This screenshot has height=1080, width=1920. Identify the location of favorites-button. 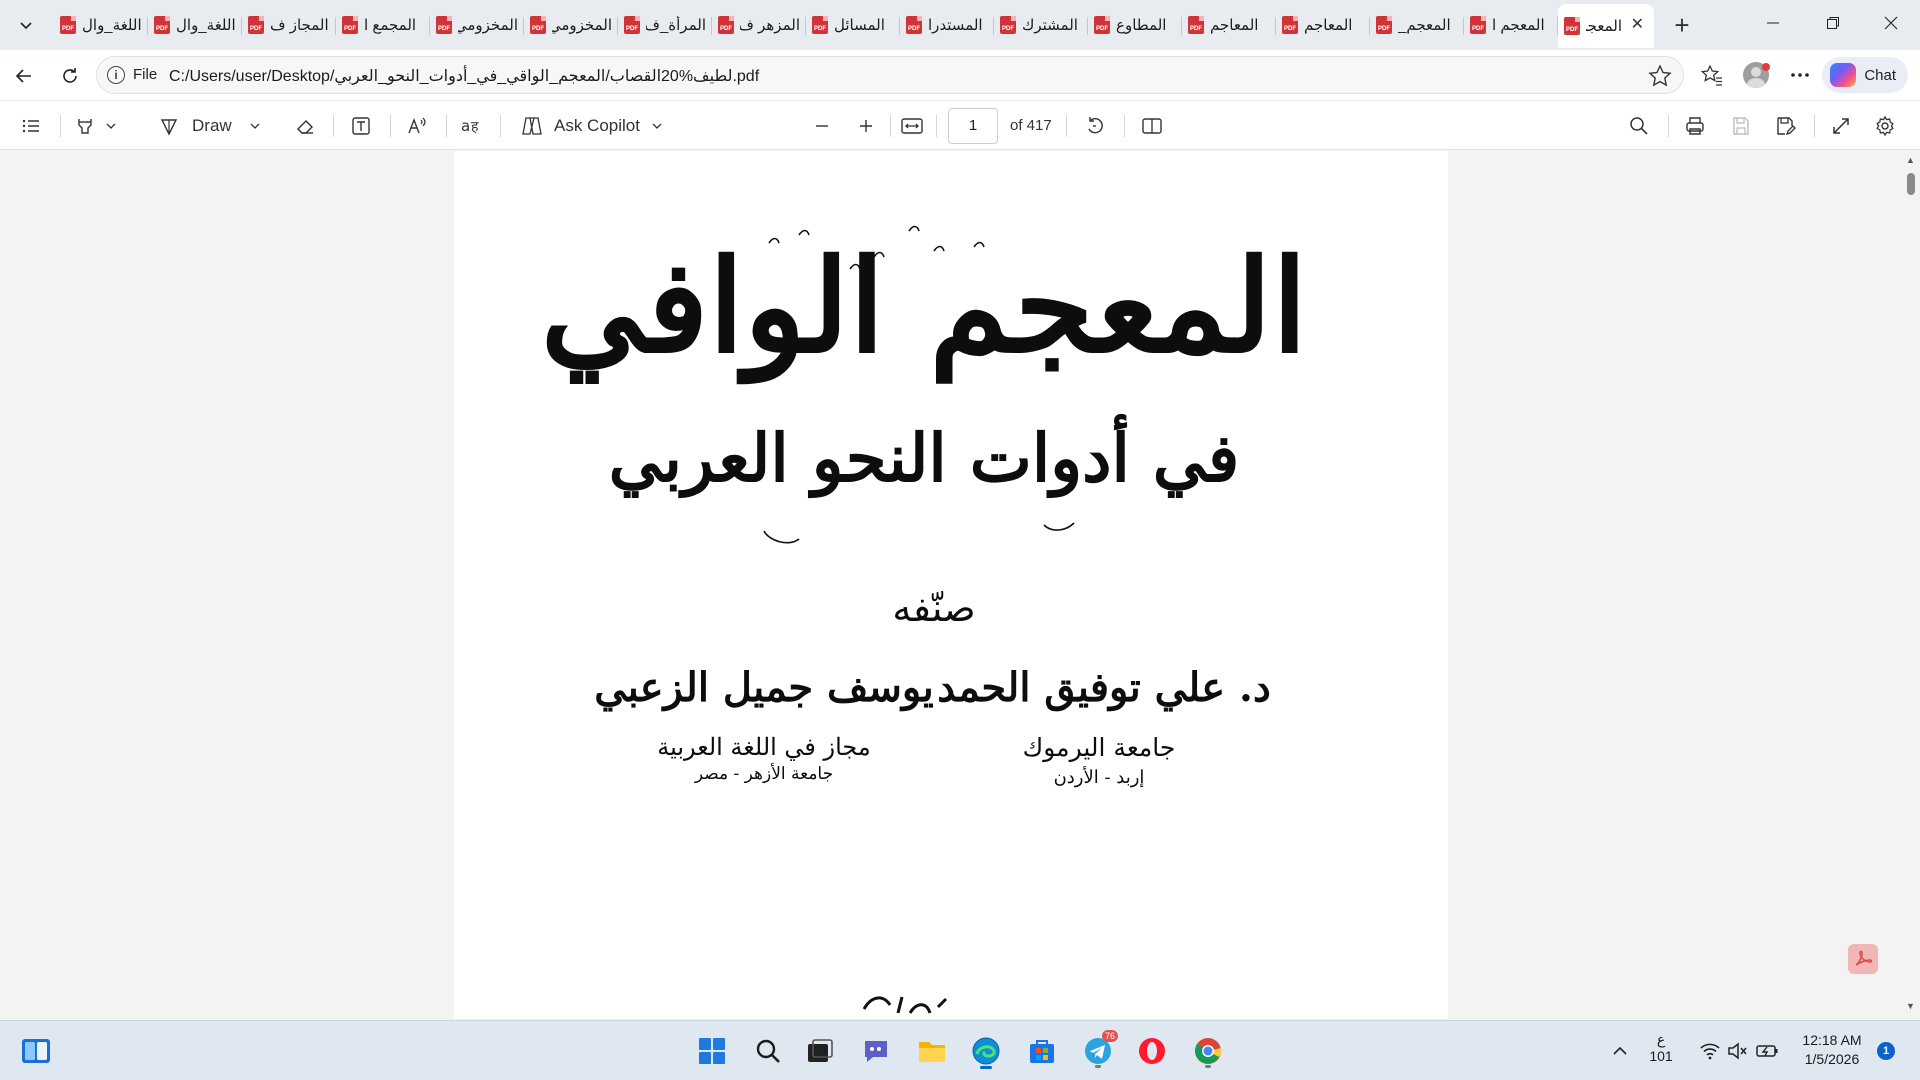
(1712, 75).